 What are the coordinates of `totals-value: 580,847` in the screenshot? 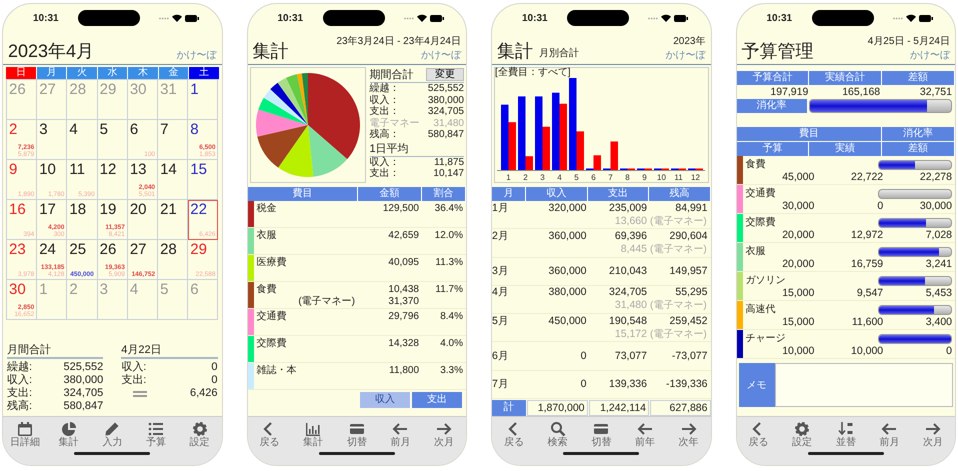 It's located at (83, 406).